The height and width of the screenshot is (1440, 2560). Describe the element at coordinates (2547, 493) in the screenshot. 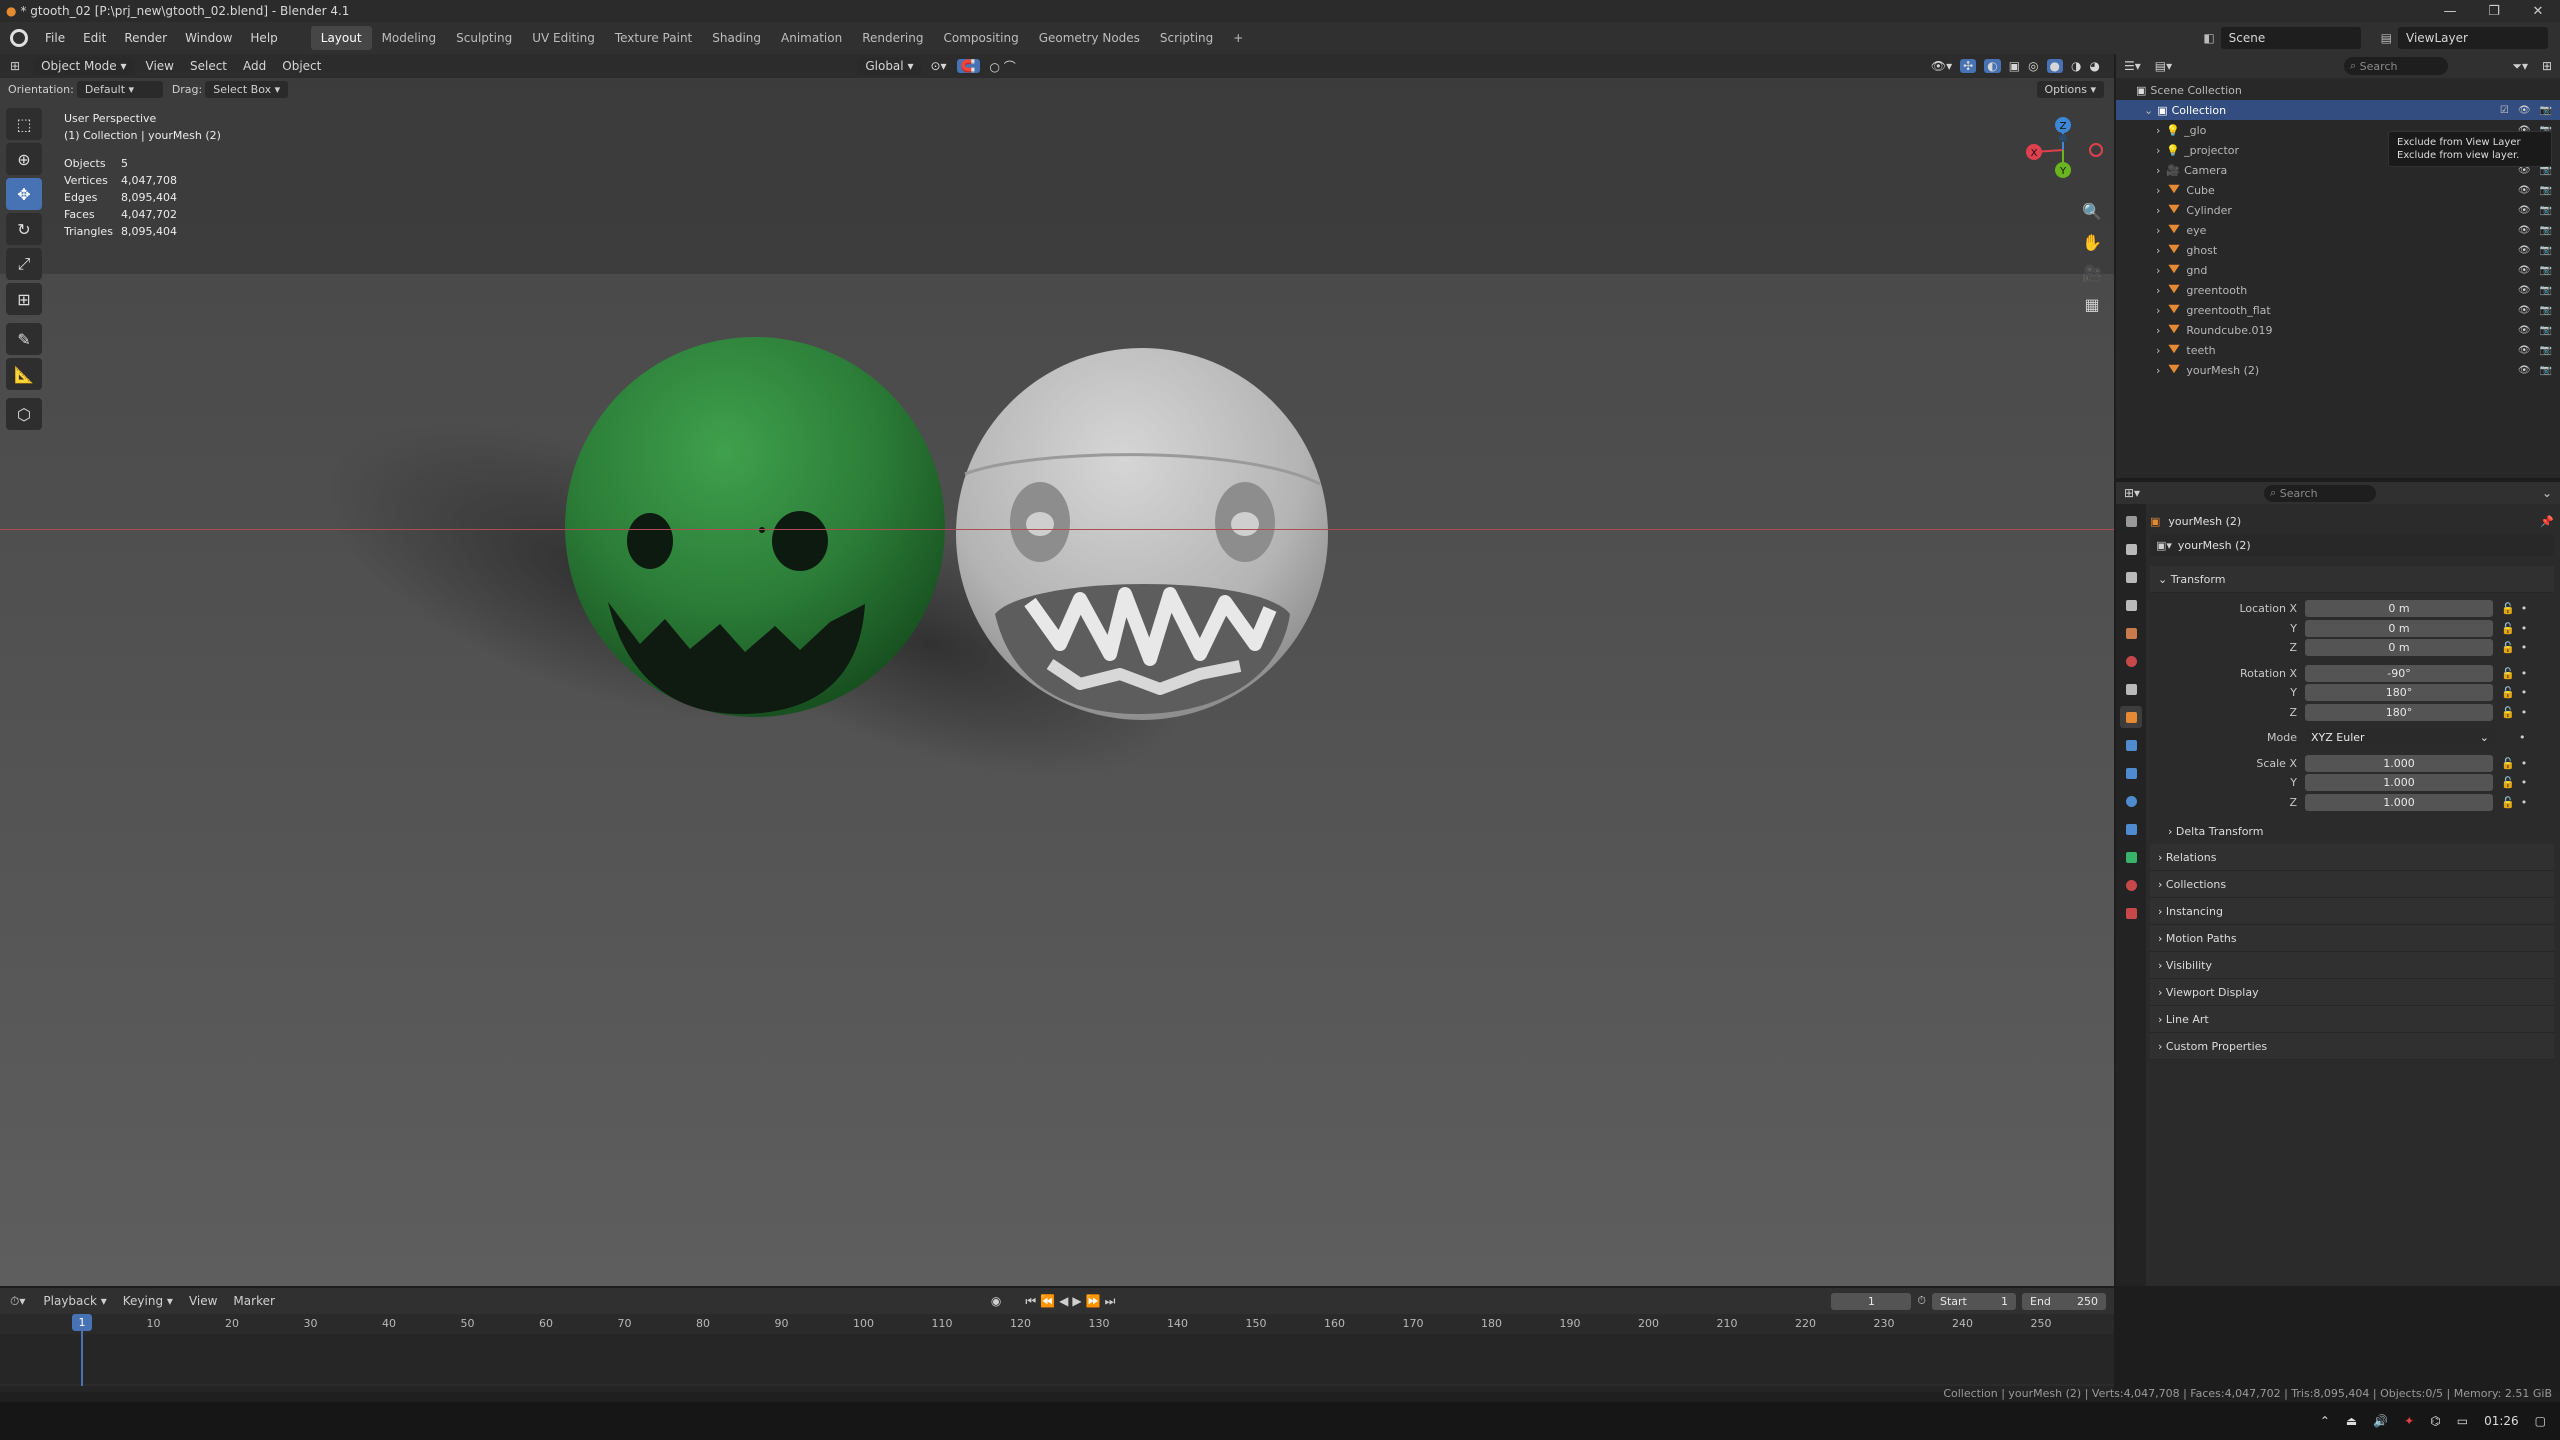

I see `properties-options-icon: ⌄` at that location.